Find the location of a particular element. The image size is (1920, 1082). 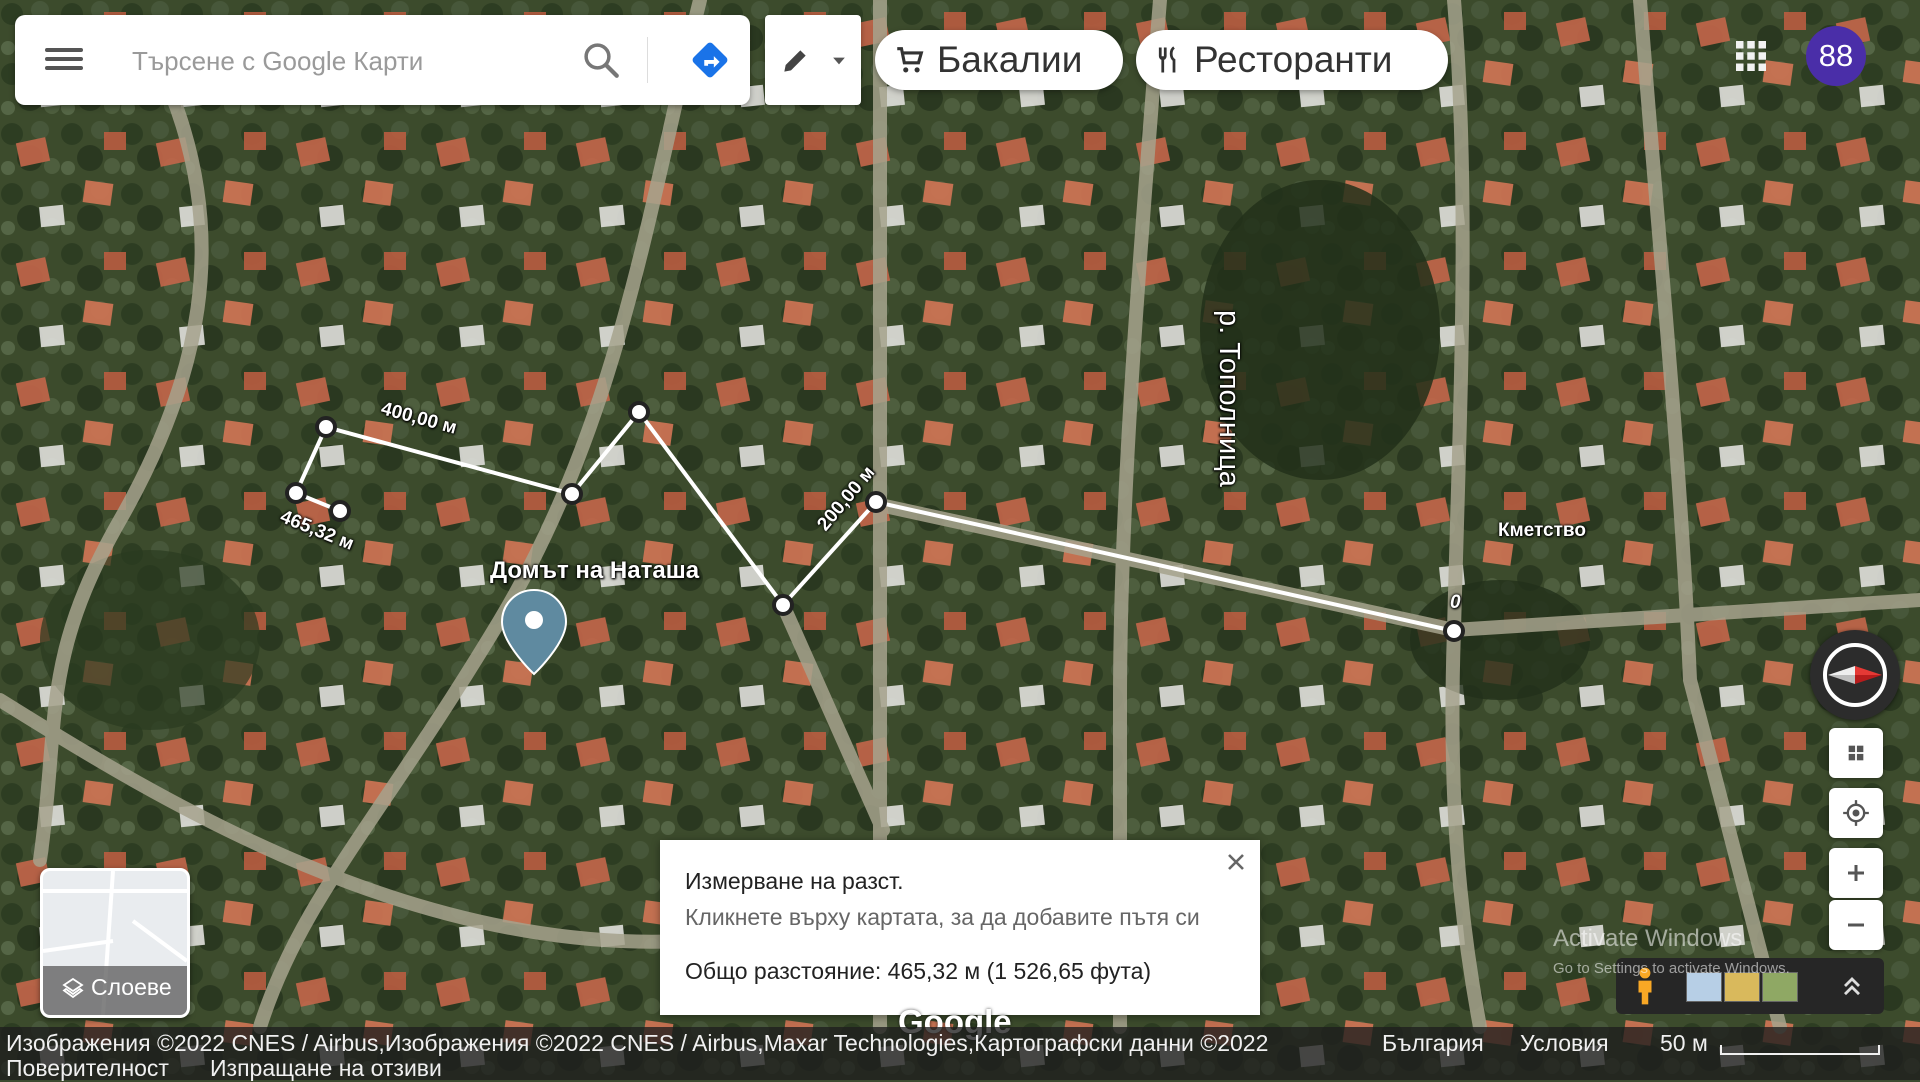

search-input is located at coordinates (352, 61).